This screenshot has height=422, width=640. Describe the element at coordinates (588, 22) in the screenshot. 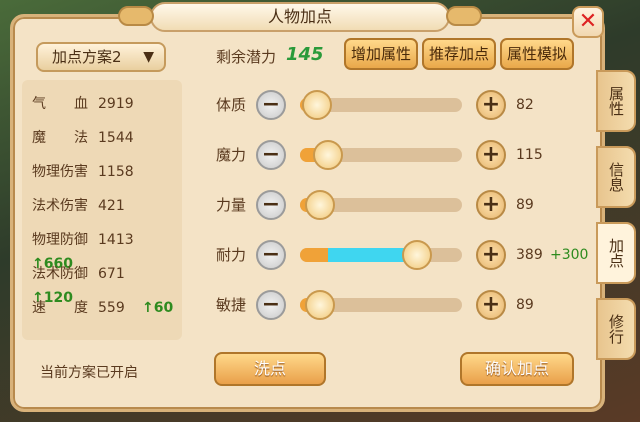

I see `close-icon: ✕` at that location.